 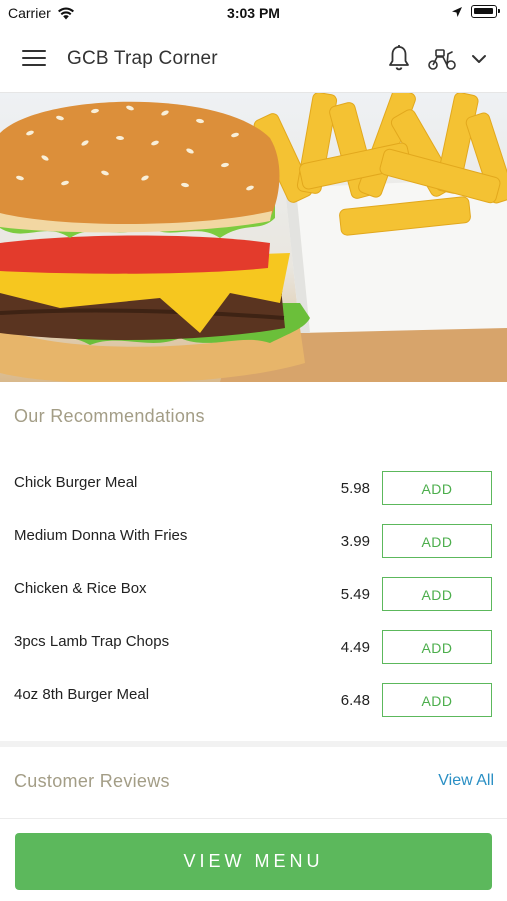 What do you see at coordinates (80, 588) in the screenshot?
I see `item-name: Chicken & Rice Box` at bounding box center [80, 588].